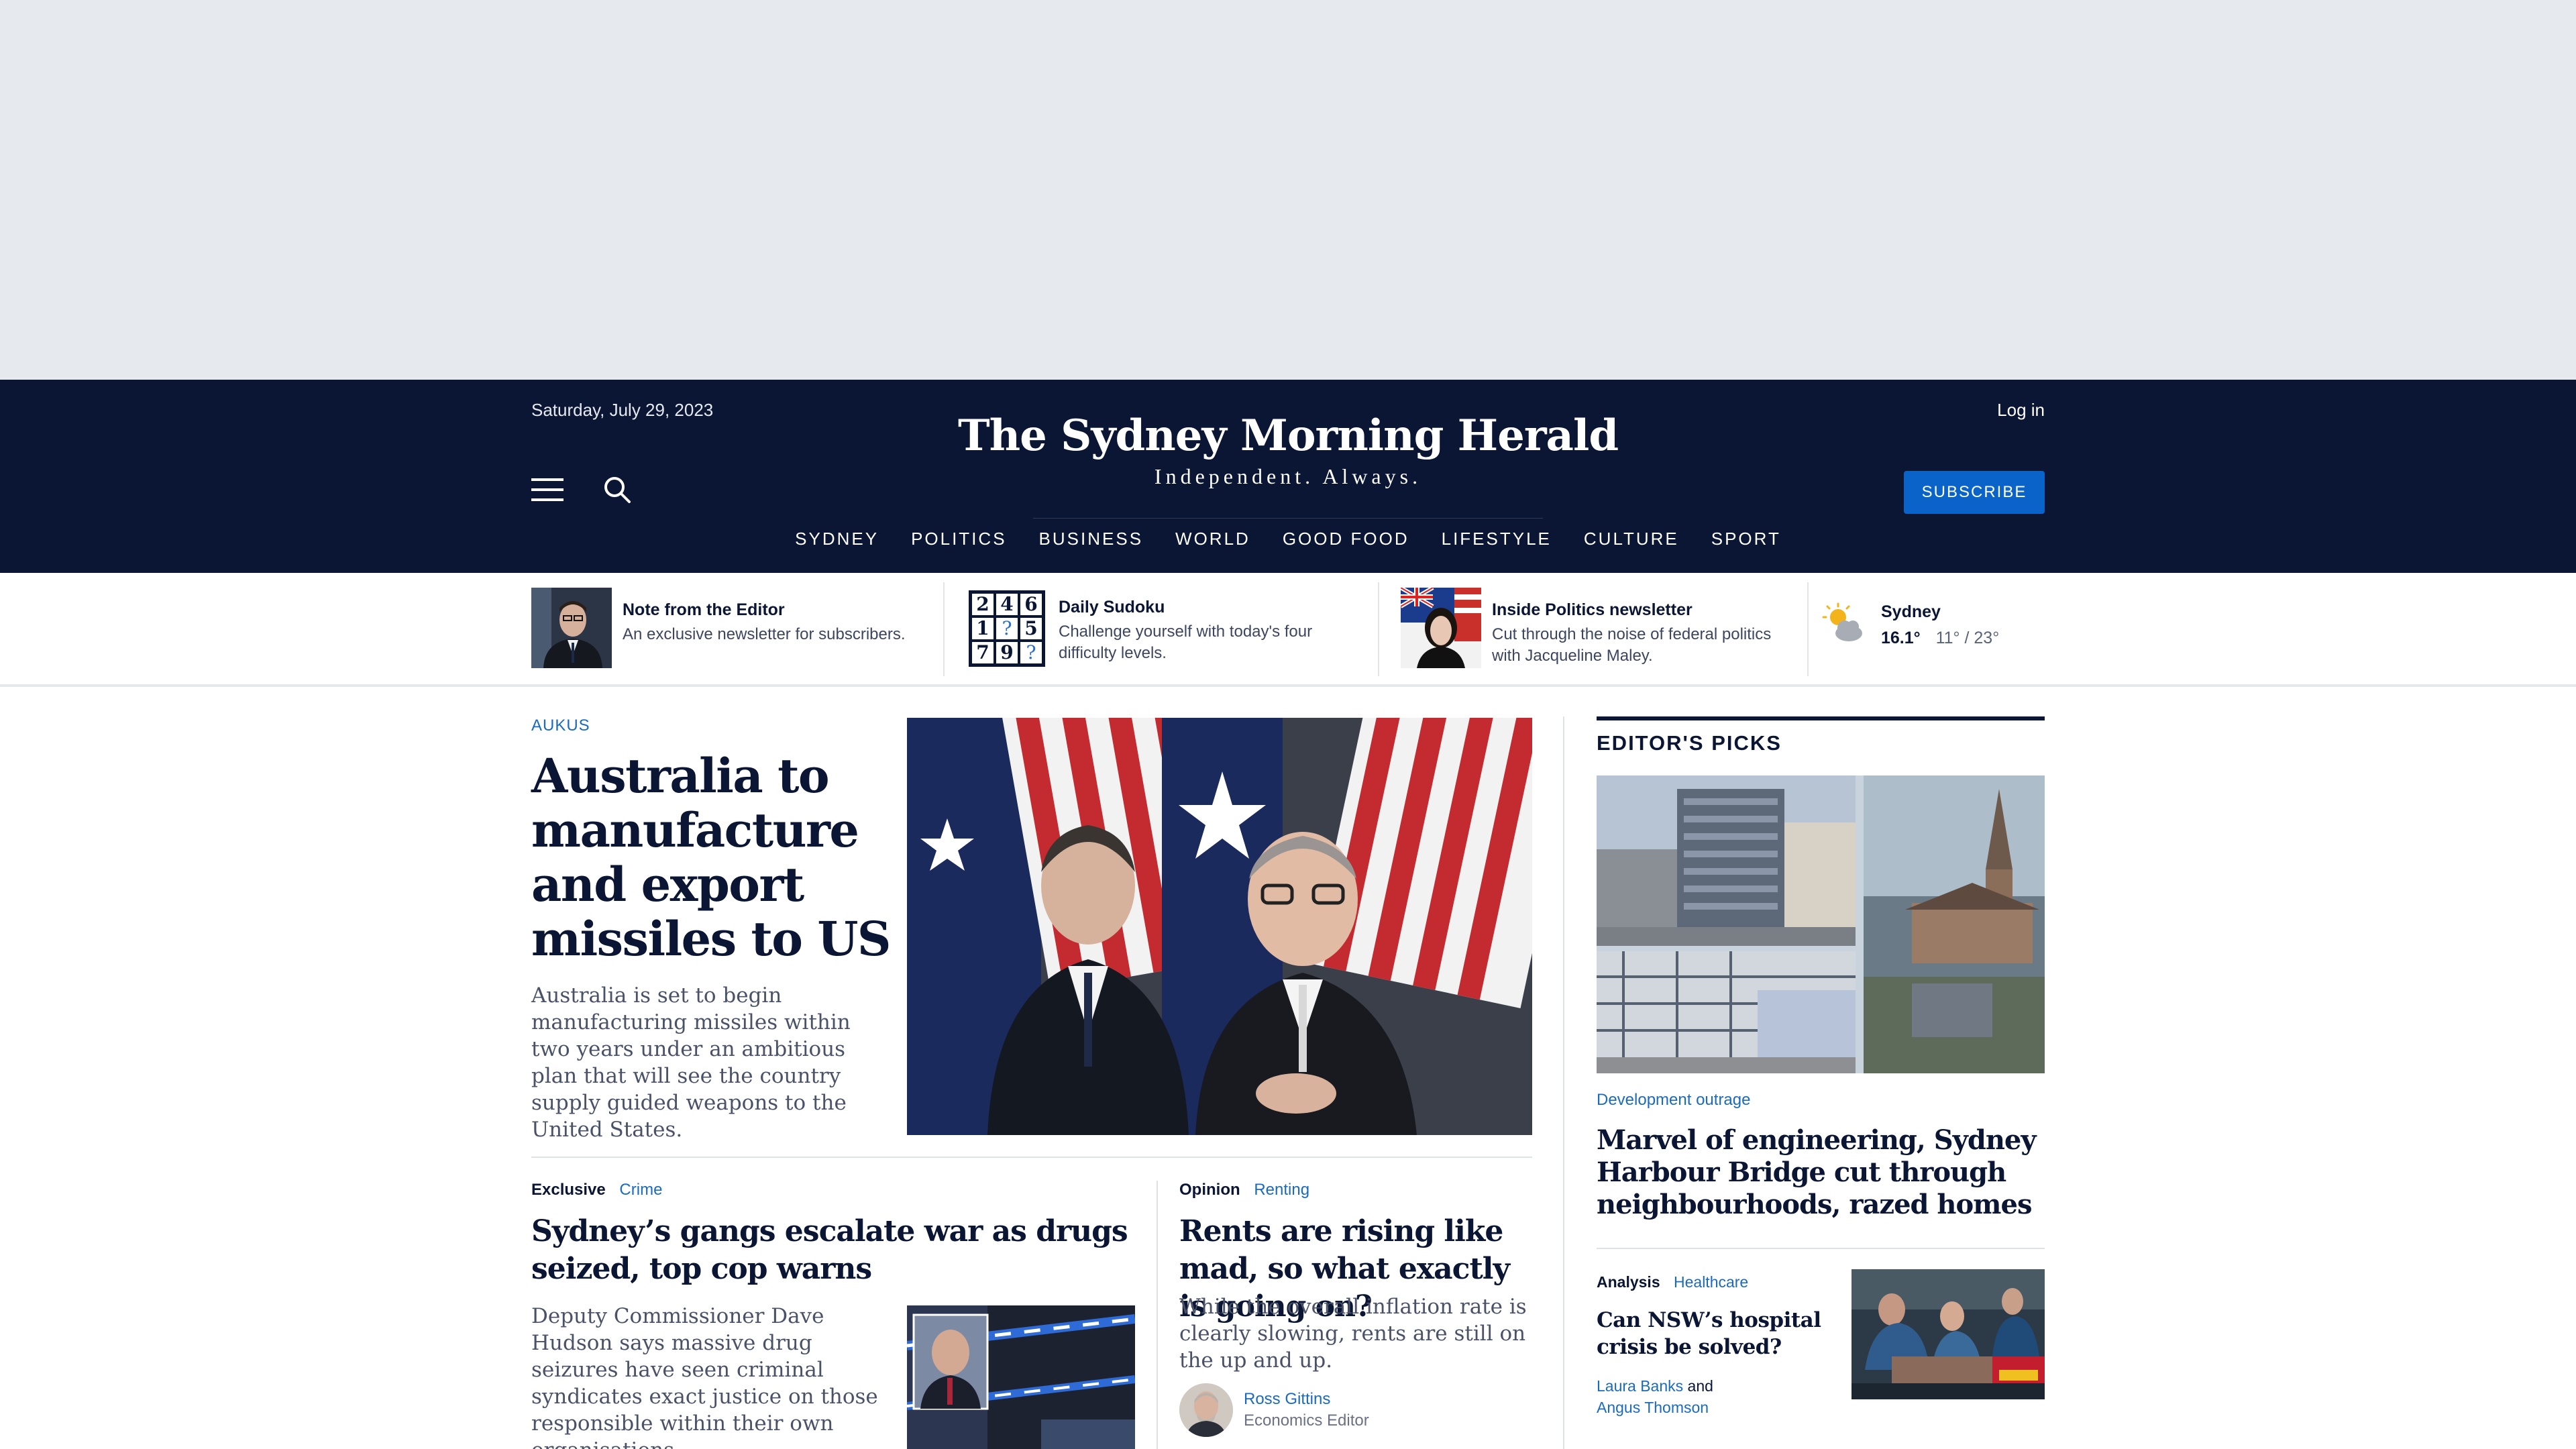  What do you see at coordinates (1112, 607) in the screenshot?
I see `promo-title: Daily Sudoku` at bounding box center [1112, 607].